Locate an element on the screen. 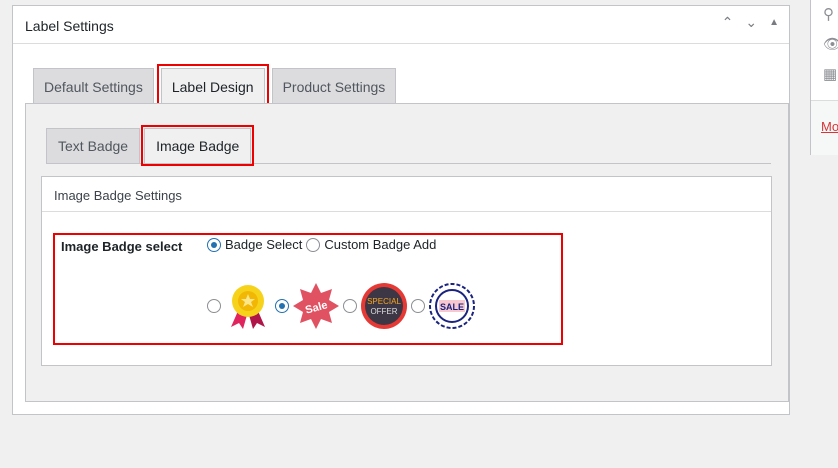 The height and width of the screenshot is (468, 838). move-down-icon: ⌄ is located at coordinates (751, 22).